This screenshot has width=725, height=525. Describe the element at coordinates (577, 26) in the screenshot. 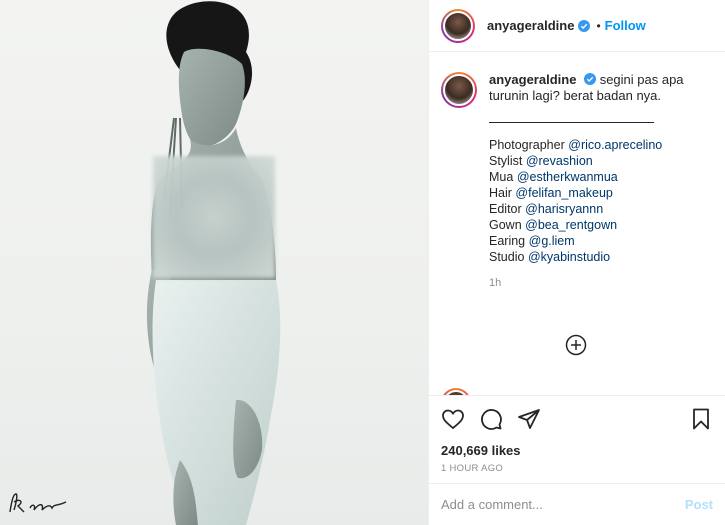

I see `post-header: anyageraldine • Follow` at that location.